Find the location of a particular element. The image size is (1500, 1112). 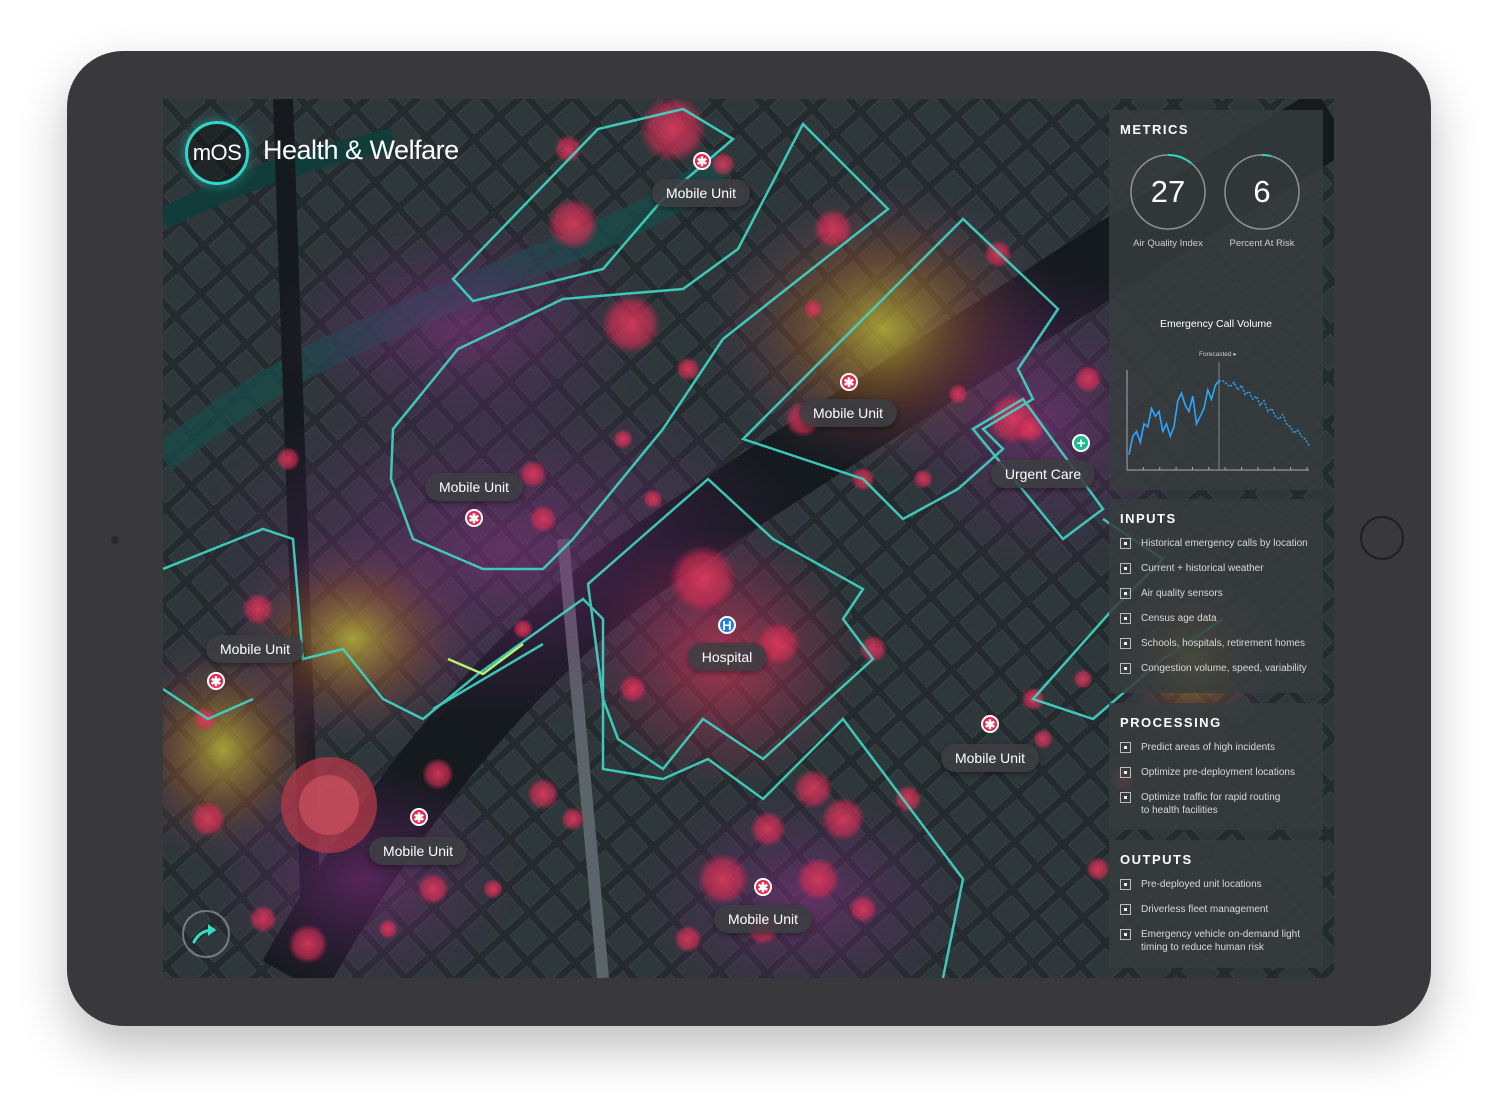

series-line-forecast is located at coordinates (1264, 413).